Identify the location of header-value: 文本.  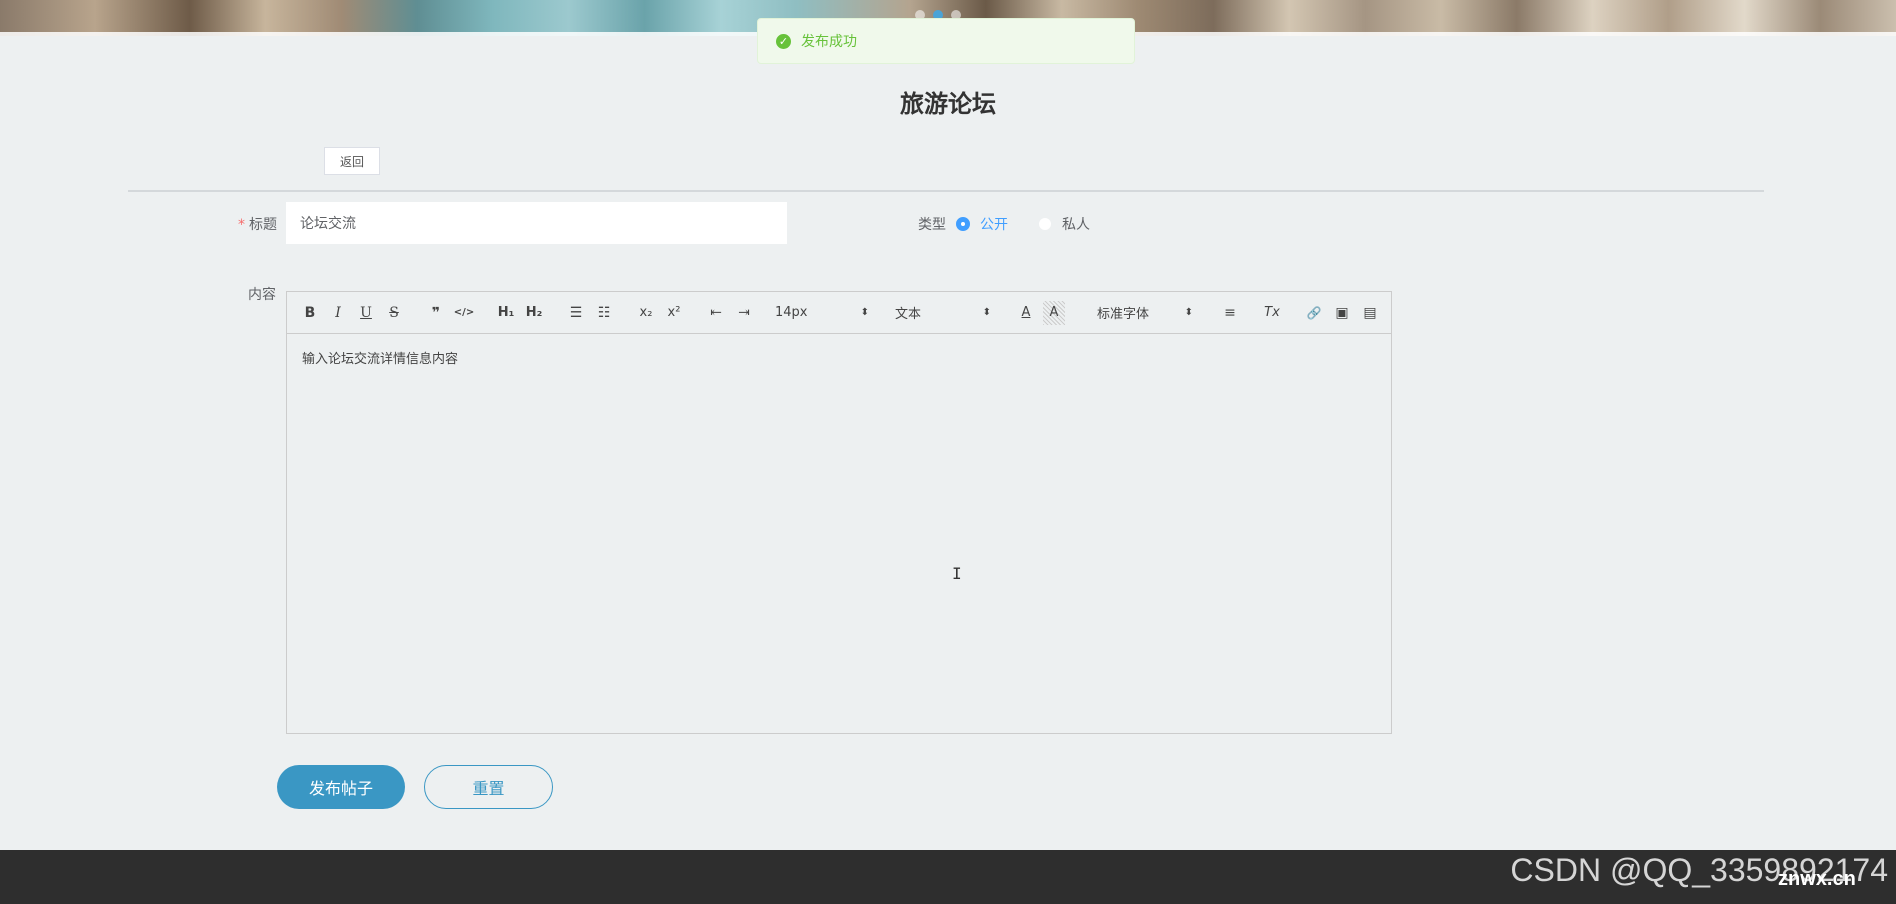
(908, 314).